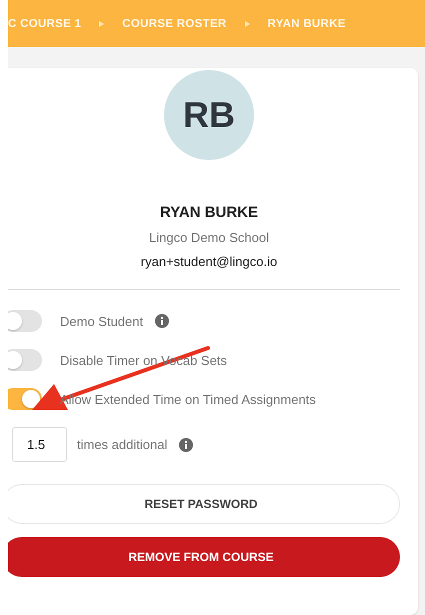 The width and height of the screenshot is (425, 615). Describe the element at coordinates (209, 261) in the screenshot. I see `student-email: ryan+student@lingco.io` at that location.